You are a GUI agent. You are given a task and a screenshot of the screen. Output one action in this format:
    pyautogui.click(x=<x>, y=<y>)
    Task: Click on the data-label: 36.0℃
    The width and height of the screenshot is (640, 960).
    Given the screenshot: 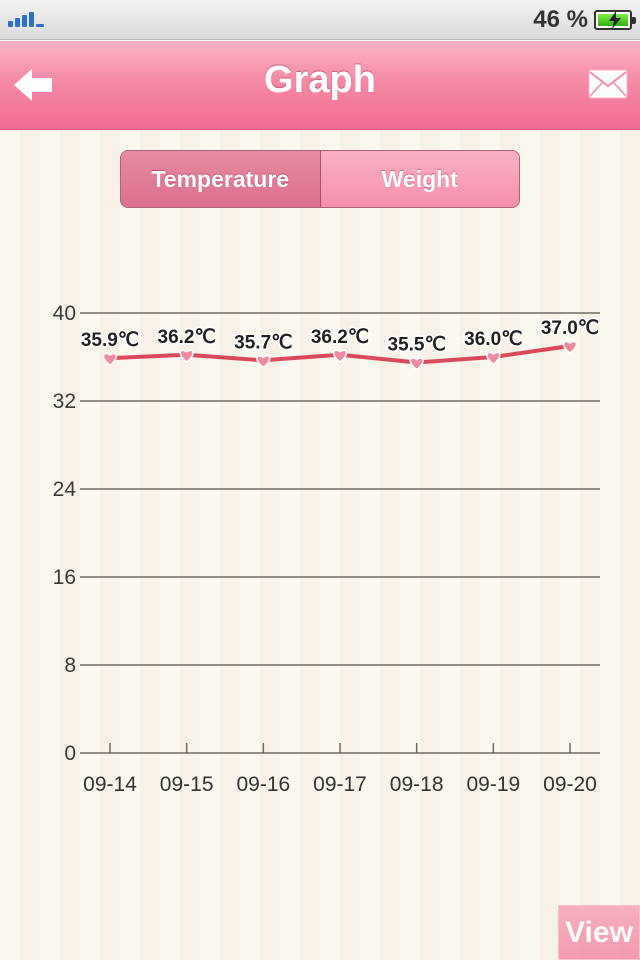 What is the action you would take?
    pyautogui.click(x=493, y=339)
    